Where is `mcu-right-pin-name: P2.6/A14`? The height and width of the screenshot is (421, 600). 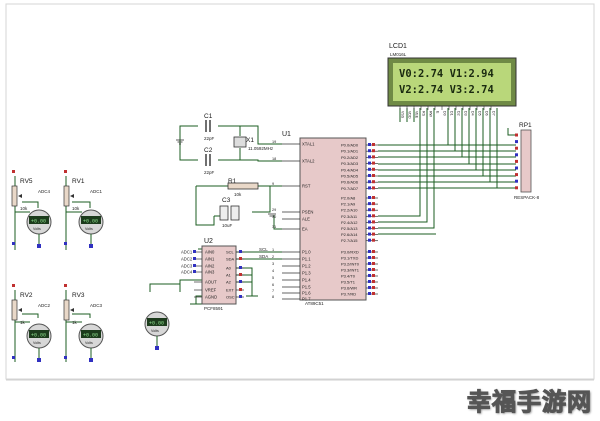 mcu-right-pin-name: P2.6/A14 is located at coordinates (349, 234).